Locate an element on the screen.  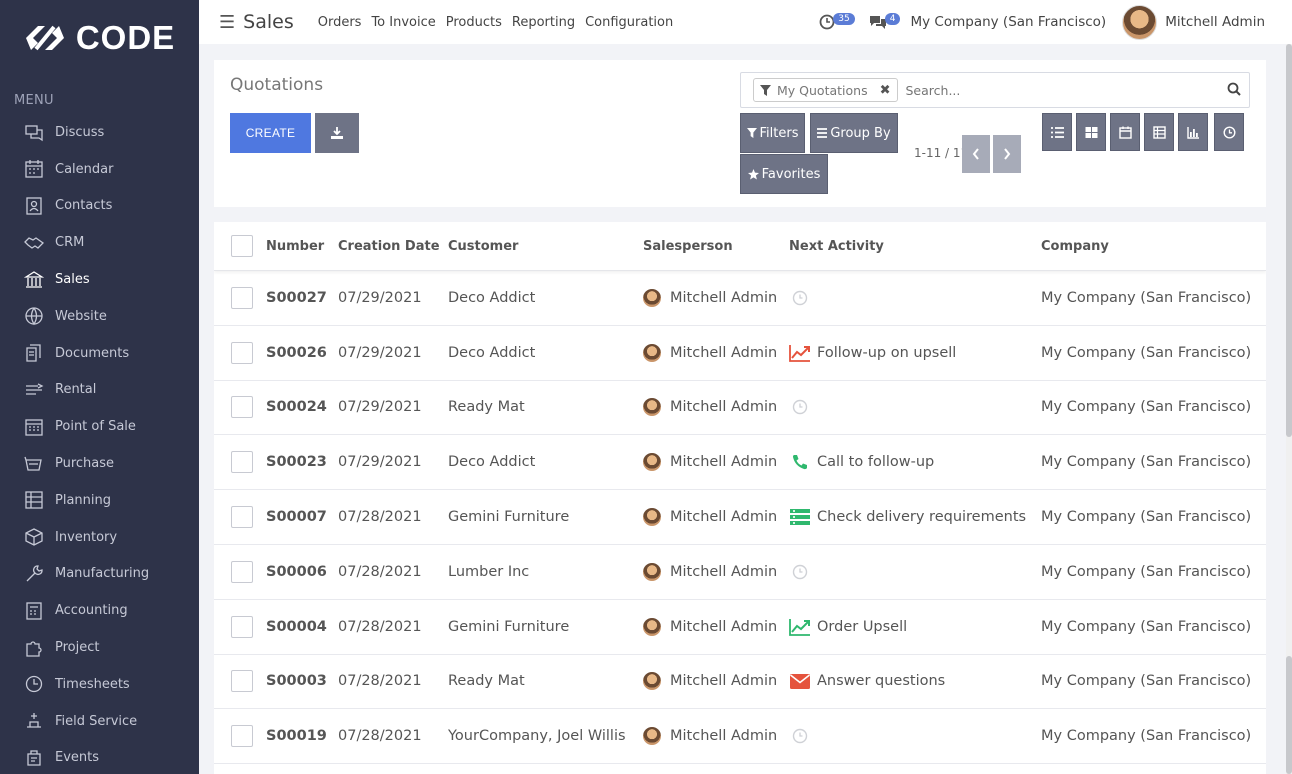
remove-facet-icon: ✖ is located at coordinates (885, 90).